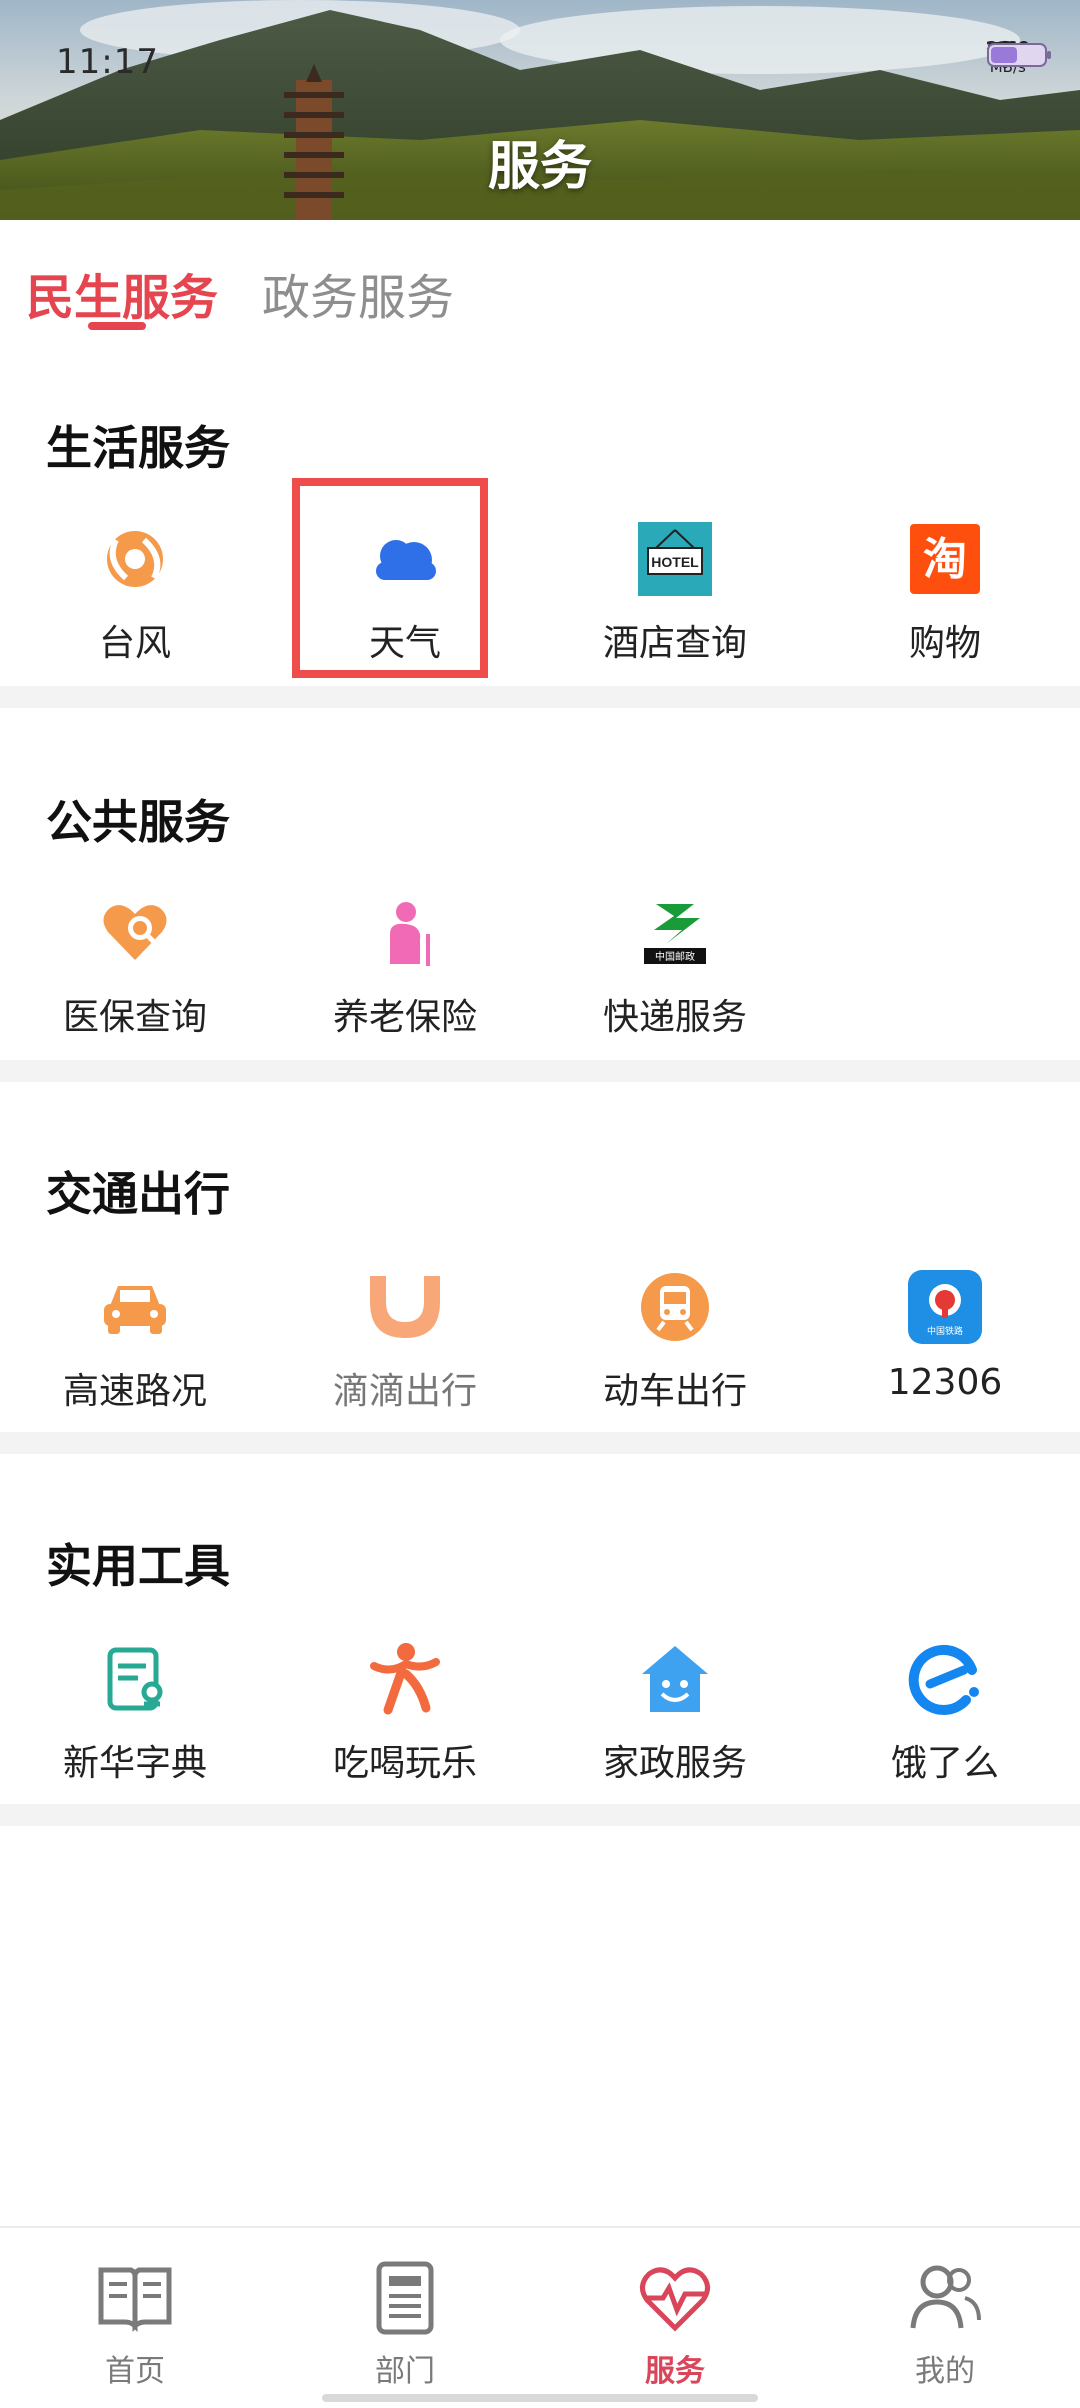  Describe the element at coordinates (945, 2297) in the screenshot. I see `user-icon` at that location.